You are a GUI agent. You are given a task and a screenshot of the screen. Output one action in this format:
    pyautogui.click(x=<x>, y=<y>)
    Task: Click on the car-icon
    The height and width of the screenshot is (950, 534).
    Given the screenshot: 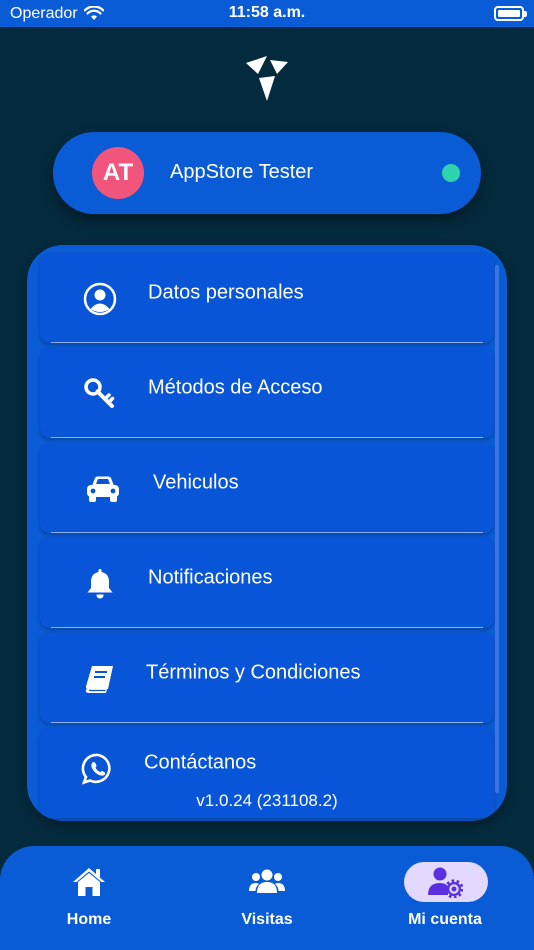 What is the action you would take?
    pyautogui.click(x=103, y=489)
    